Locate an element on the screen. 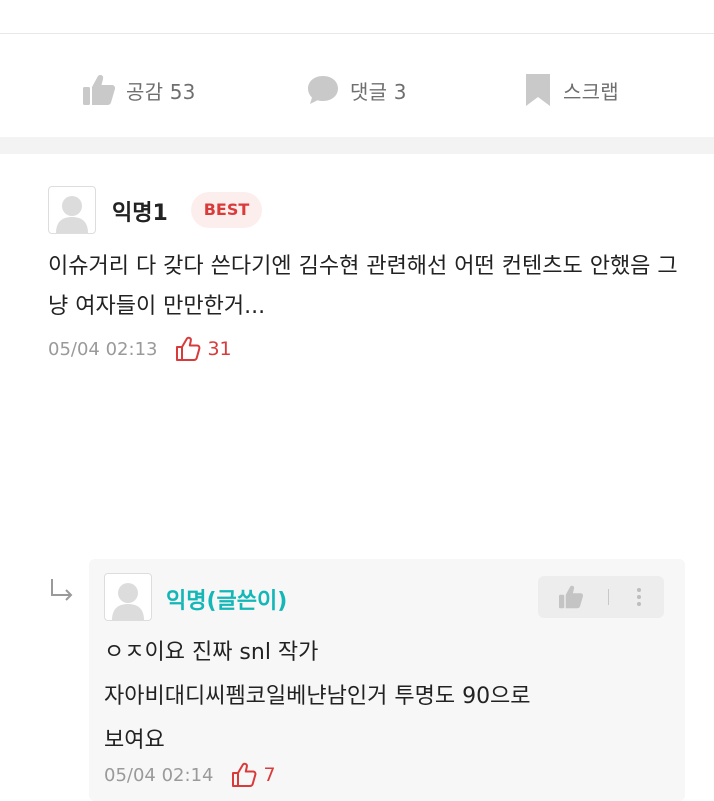  top-divider is located at coordinates (357, 33).